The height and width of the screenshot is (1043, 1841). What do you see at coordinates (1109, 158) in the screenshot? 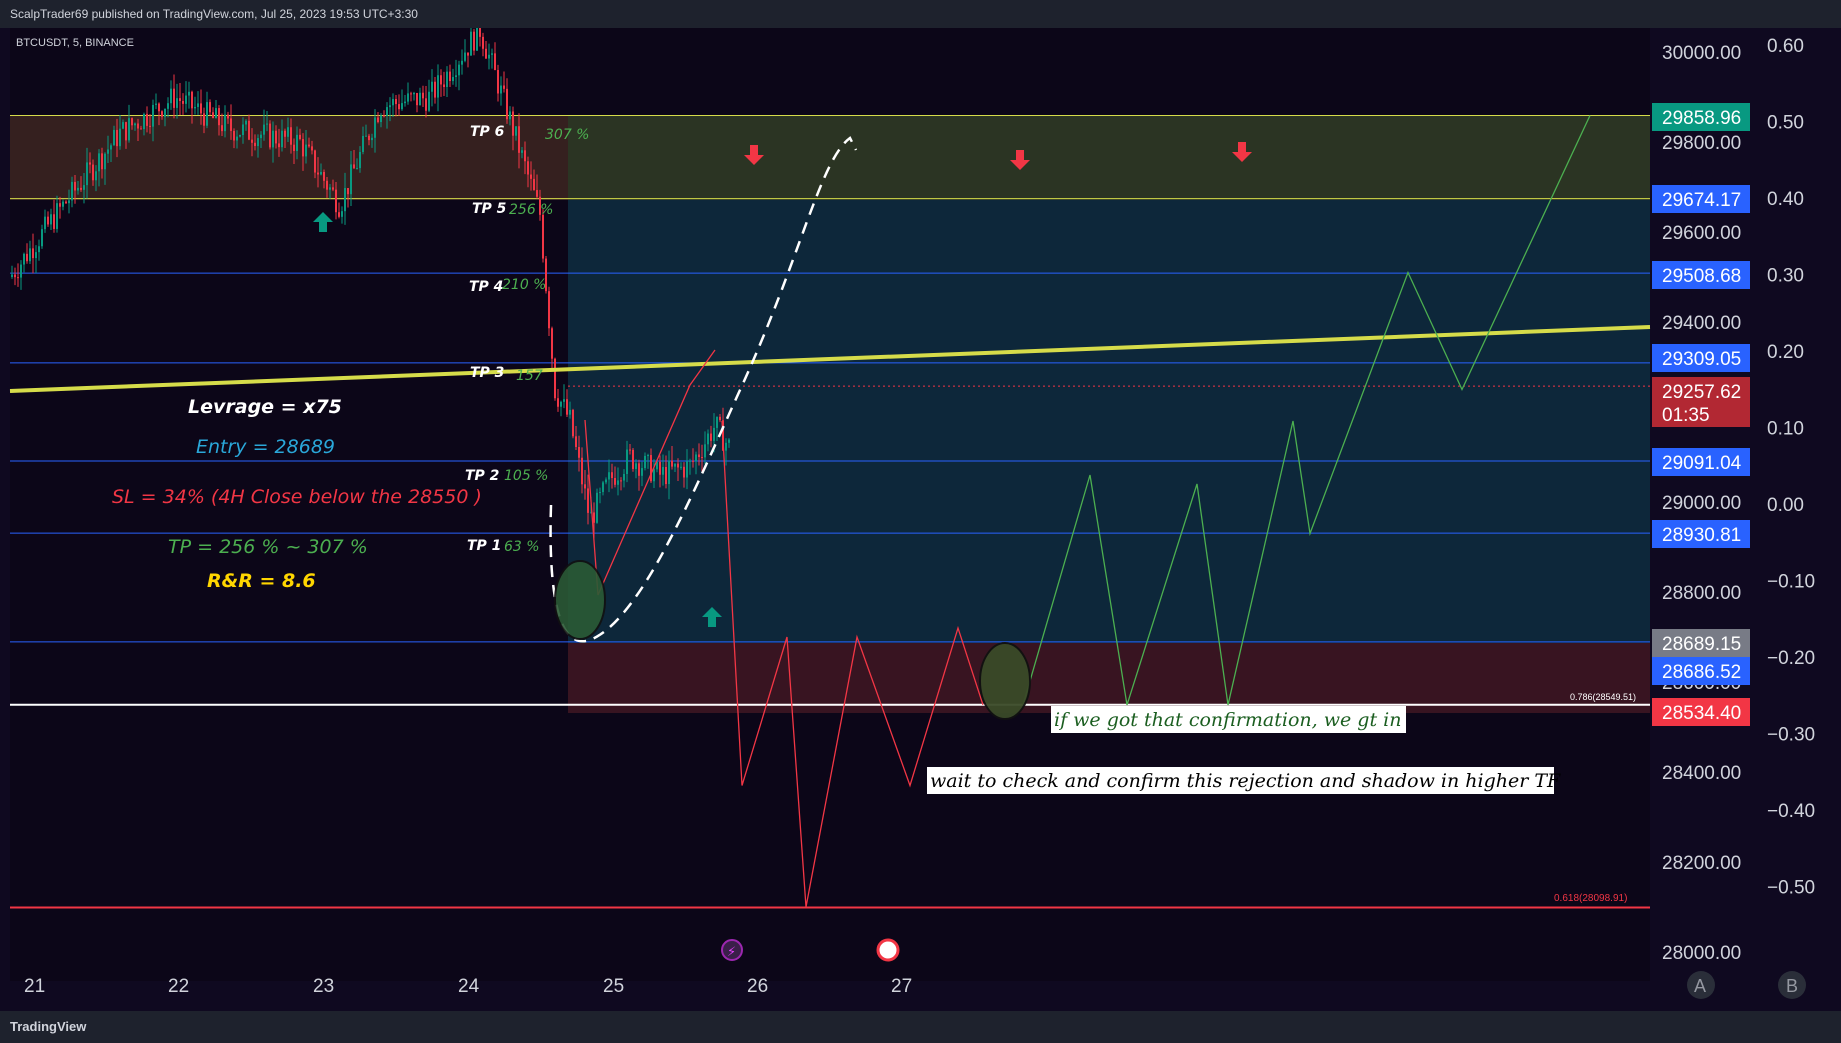
I see `target-zone` at bounding box center [1109, 158].